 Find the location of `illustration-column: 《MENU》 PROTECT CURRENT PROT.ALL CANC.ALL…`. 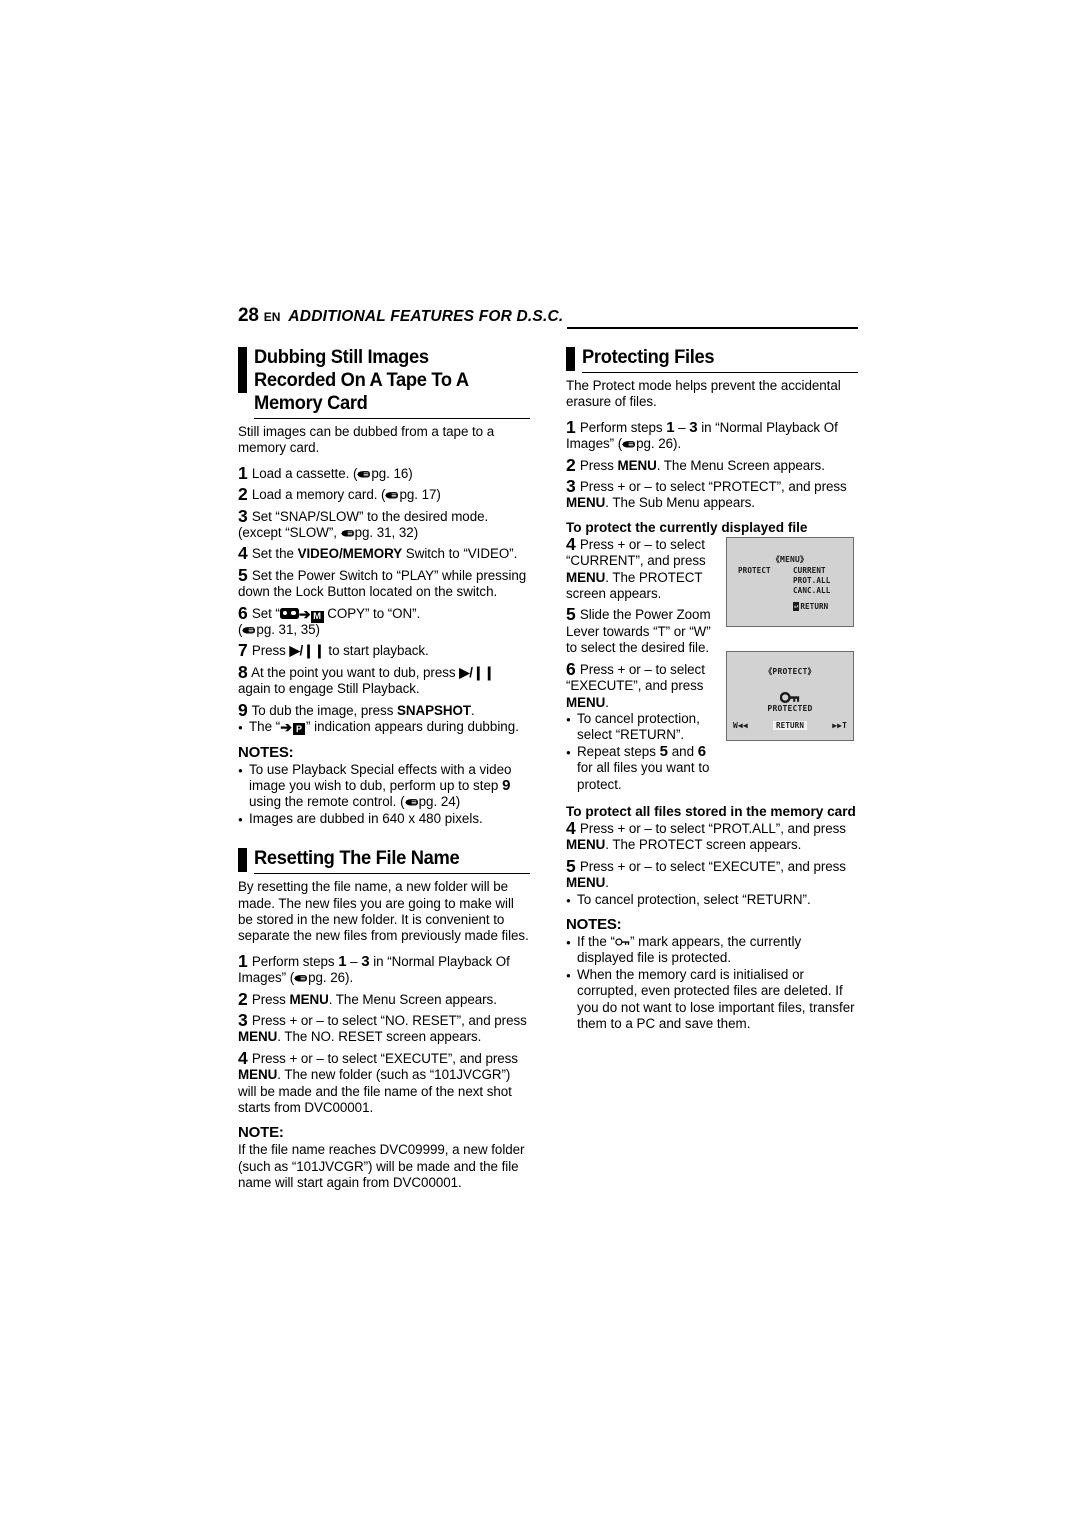

illustration-column: 《MENU》 PROTECT CURRENT PROT.ALL CANC.ALL… is located at coordinates (792, 638).